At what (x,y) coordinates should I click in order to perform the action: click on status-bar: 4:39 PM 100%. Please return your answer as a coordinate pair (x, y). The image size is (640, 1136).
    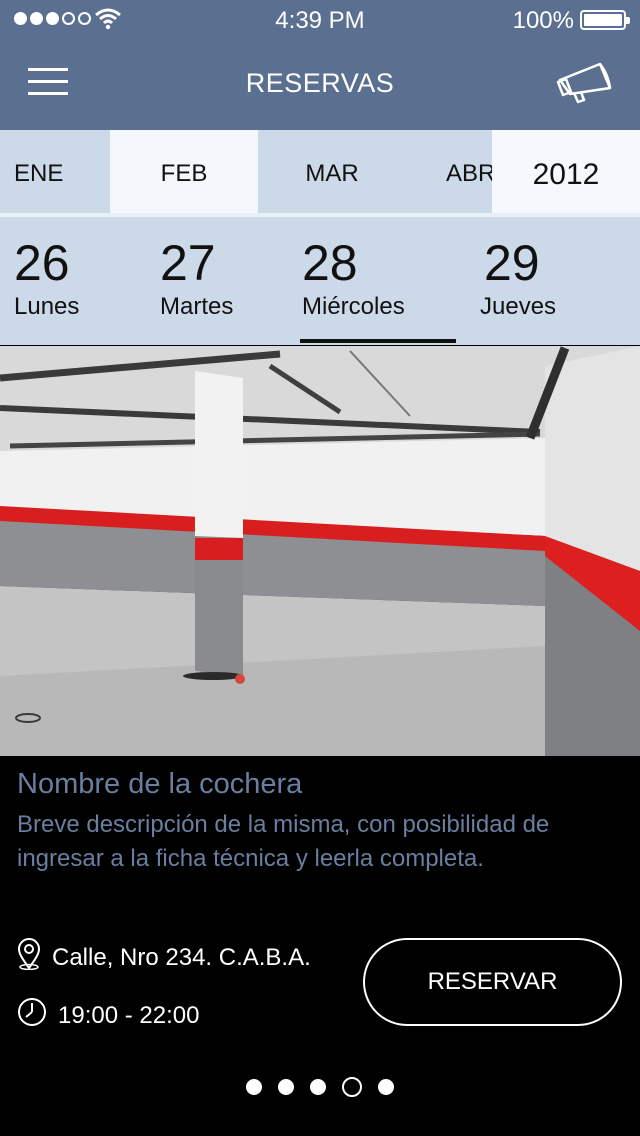
    Looking at the image, I should click on (320, 20).